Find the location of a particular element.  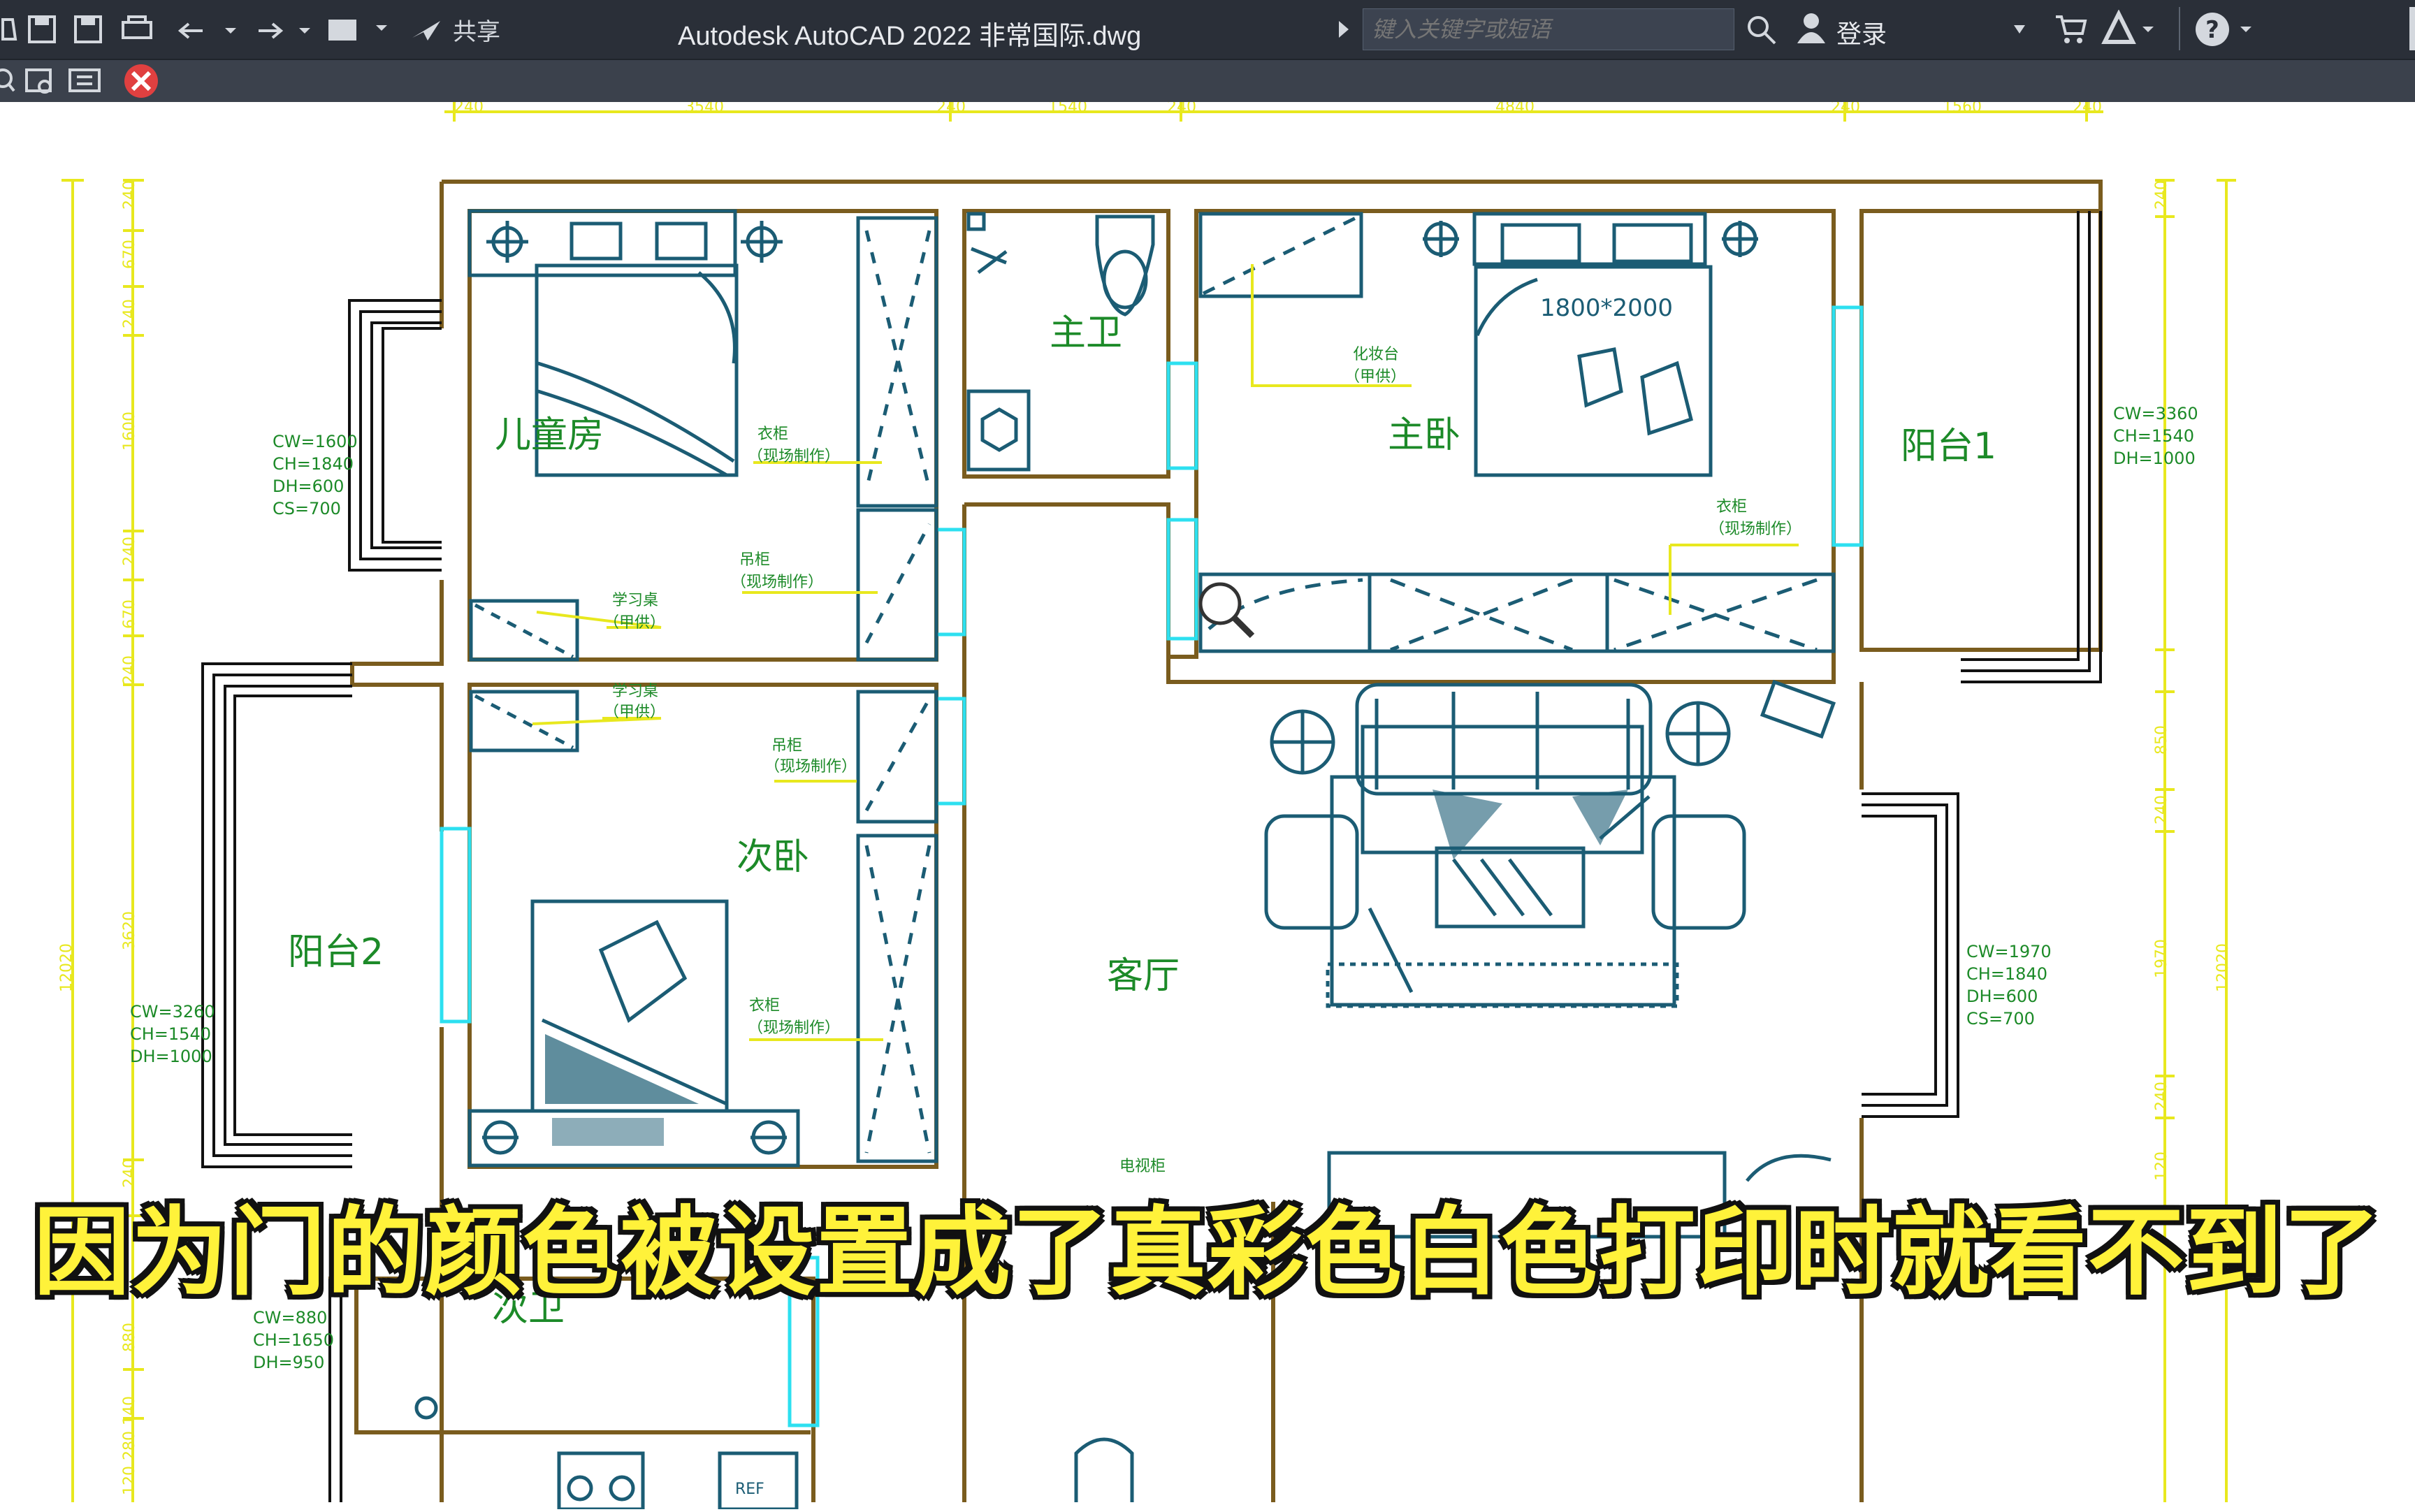

spec-balcony2-cw: CW=3260 is located at coordinates (172, 1012).